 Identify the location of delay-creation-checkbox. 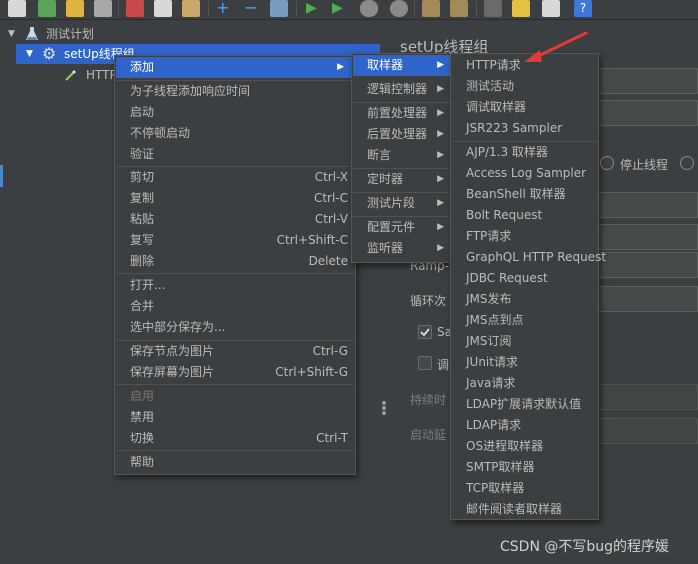
(425, 363).